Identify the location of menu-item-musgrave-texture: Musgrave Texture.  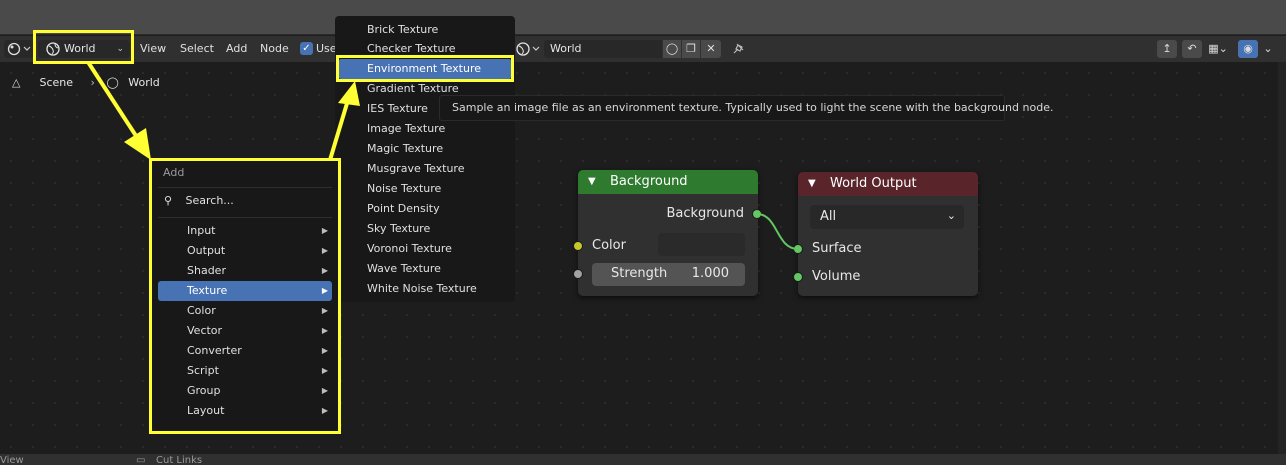
(425, 169).